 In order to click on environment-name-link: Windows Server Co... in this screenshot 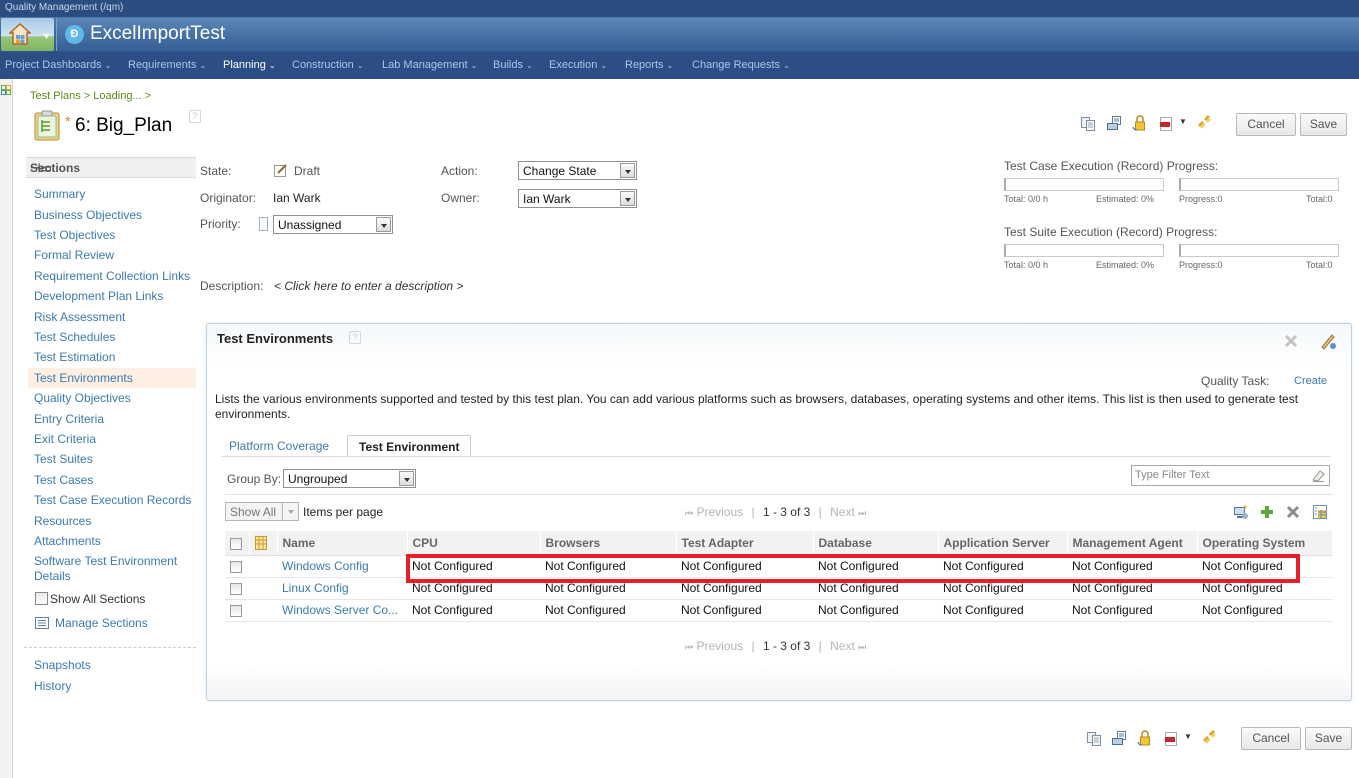, I will do `click(340, 610)`.